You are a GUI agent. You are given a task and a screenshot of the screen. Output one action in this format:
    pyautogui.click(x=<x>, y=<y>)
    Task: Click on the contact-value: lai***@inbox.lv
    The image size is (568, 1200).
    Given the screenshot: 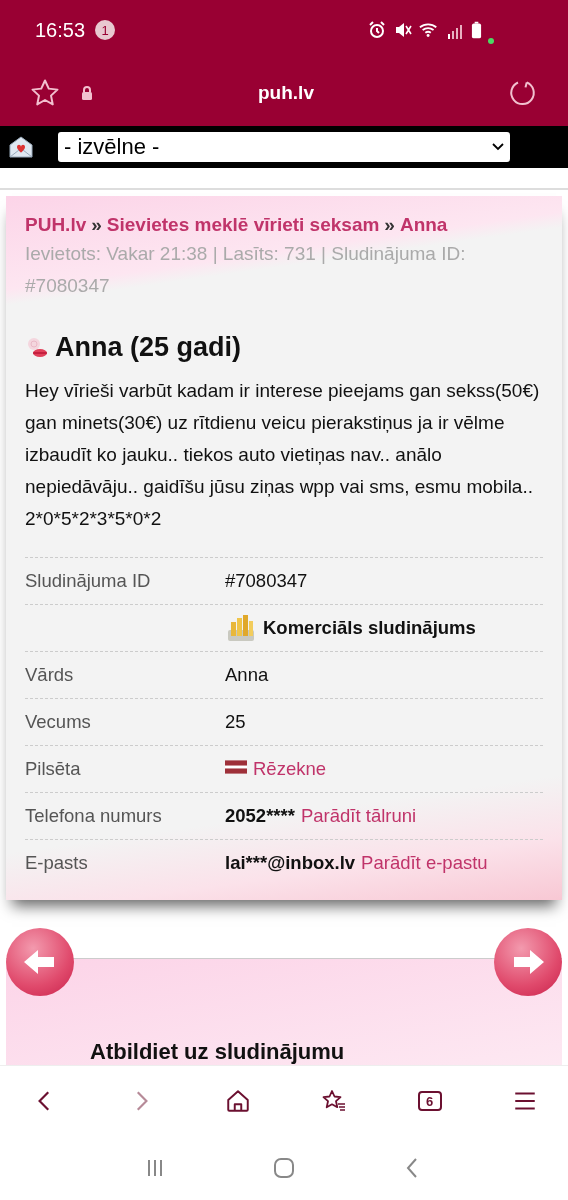 What is the action you would take?
    pyautogui.click(x=290, y=863)
    